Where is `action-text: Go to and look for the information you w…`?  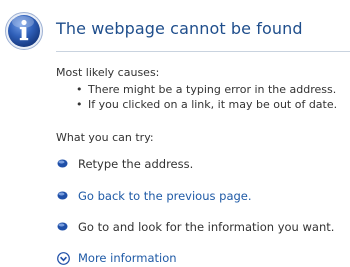
action-text: Go to and look for the information you w… is located at coordinates (206, 227).